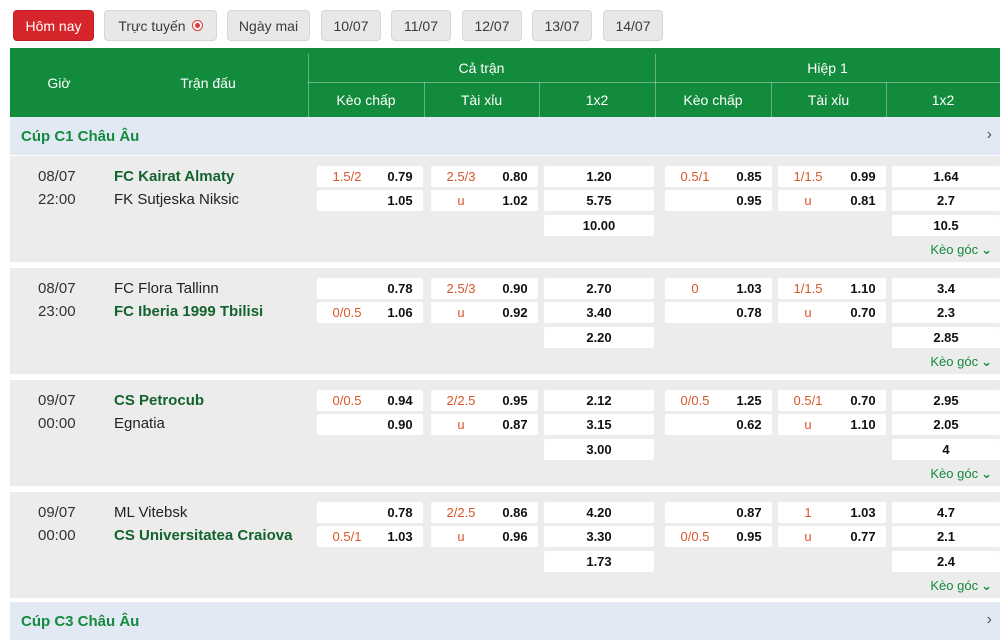 The width and height of the screenshot is (1000, 640). What do you see at coordinates (718, 400) in the screenshot?
I see `h1-handicap-odds: 0/0.5 1.25` at bounding box center [718, 400].